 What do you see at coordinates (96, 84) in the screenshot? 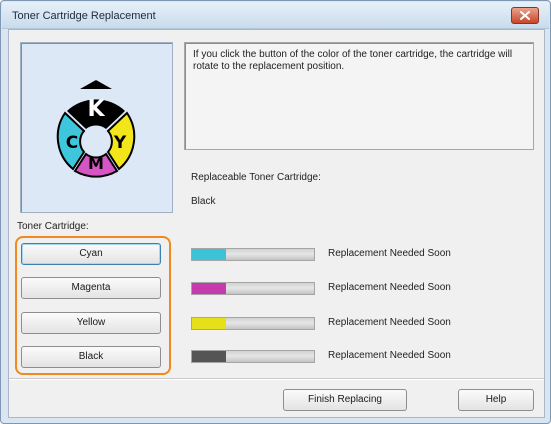
I see `wheel-arrow` at bounding box center [96, 84].